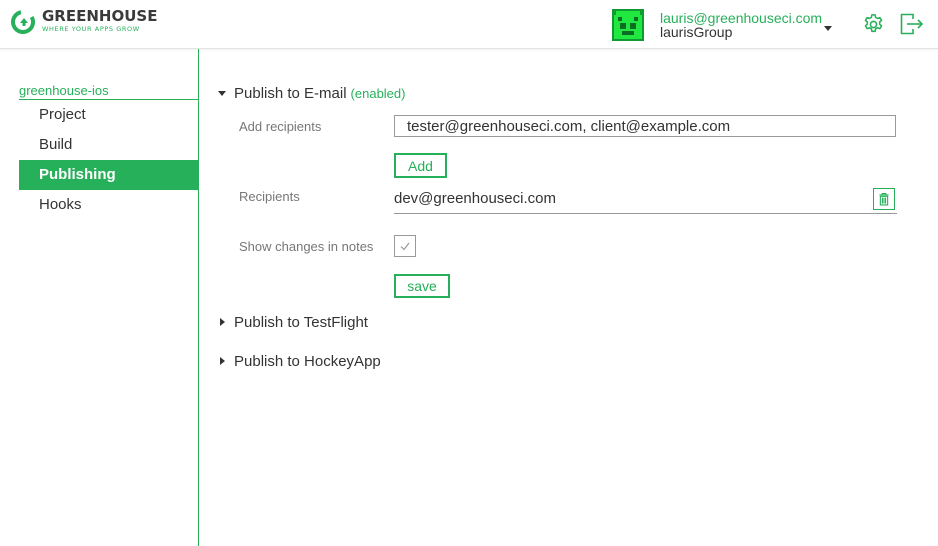 This screenshot has height=546, width=938. Describe the element at coordinates (307, 361) in the screenshot. I see `section-hockeyapp-title: Publish to HockeyApp` at that location.